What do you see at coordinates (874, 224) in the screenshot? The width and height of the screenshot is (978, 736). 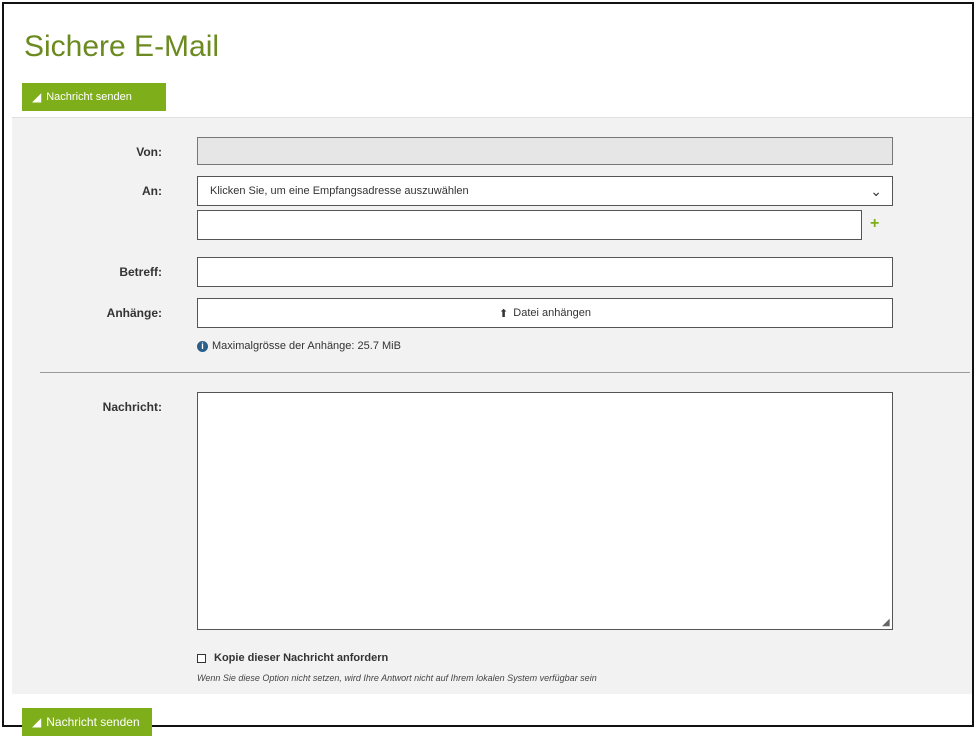 I see `plus-icon: +` at bounding box center [874, 224].